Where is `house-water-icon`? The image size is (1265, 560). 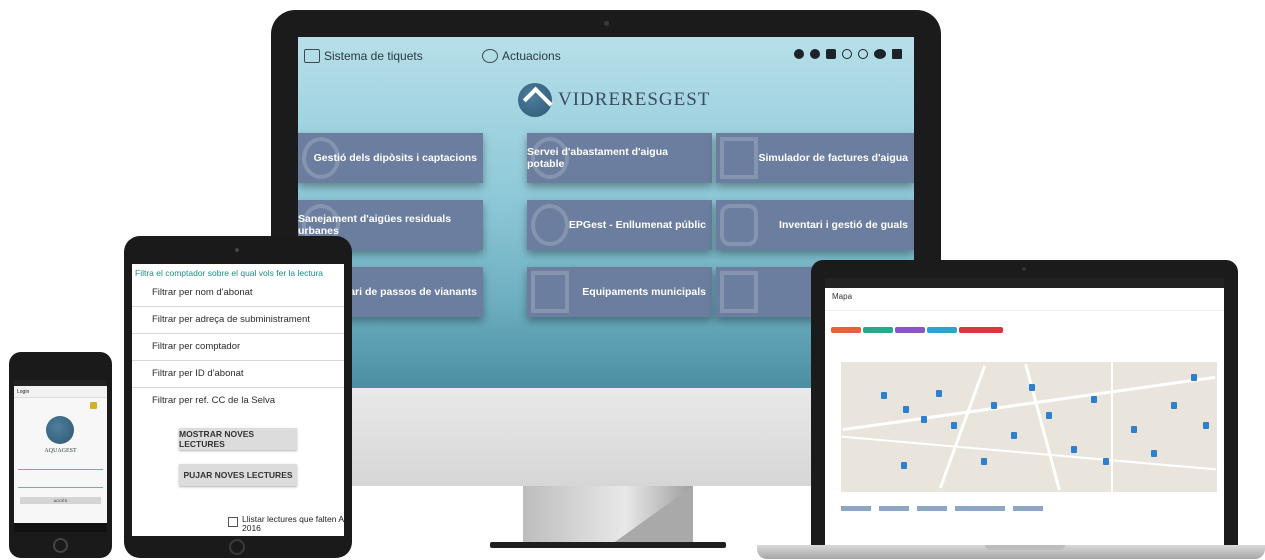 house-water-icon is located at coordinates (535, 100).